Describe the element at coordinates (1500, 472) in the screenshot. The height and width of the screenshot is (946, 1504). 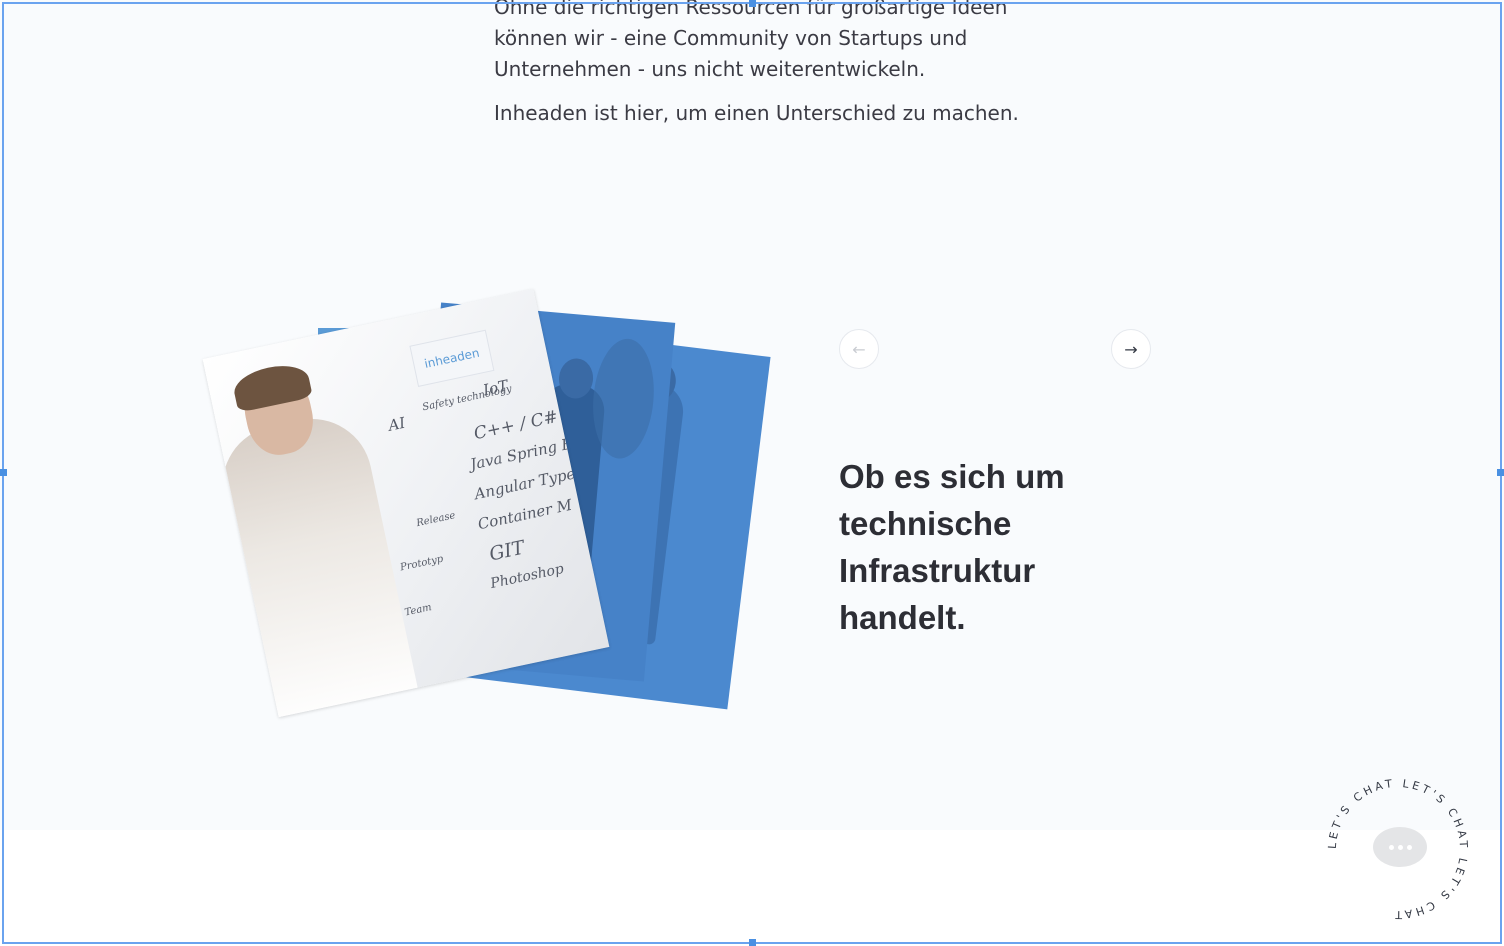
I see `resize-handle-right` at that location.